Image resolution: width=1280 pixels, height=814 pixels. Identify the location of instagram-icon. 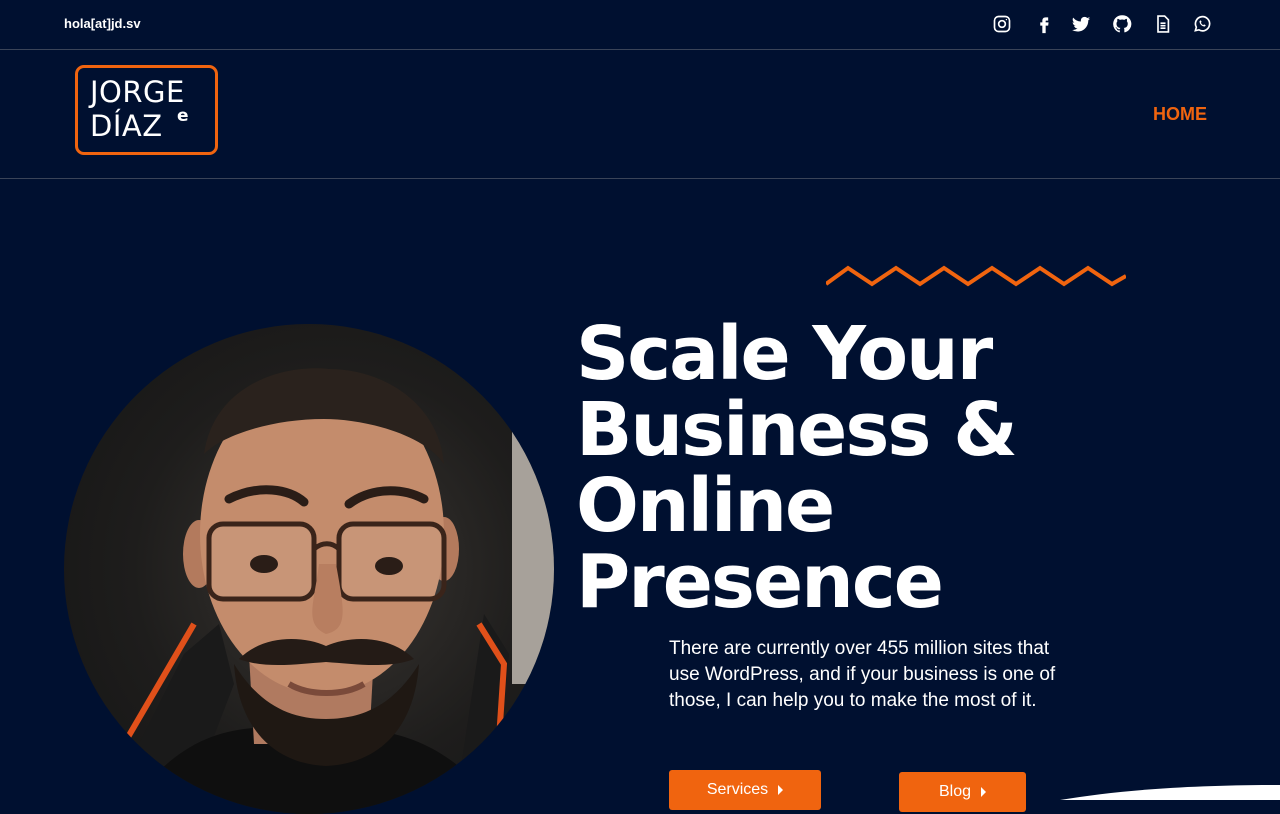
(1002, 24).